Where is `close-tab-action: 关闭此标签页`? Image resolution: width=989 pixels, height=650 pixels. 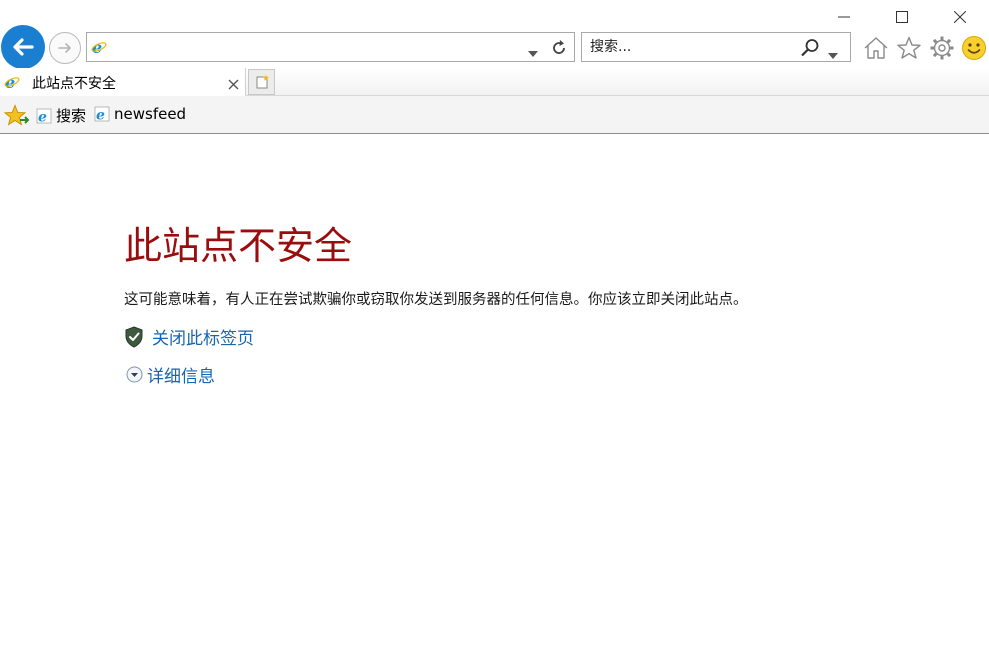 close-tab-action: 关闭此标签页 is located at coordinates (189, 336).